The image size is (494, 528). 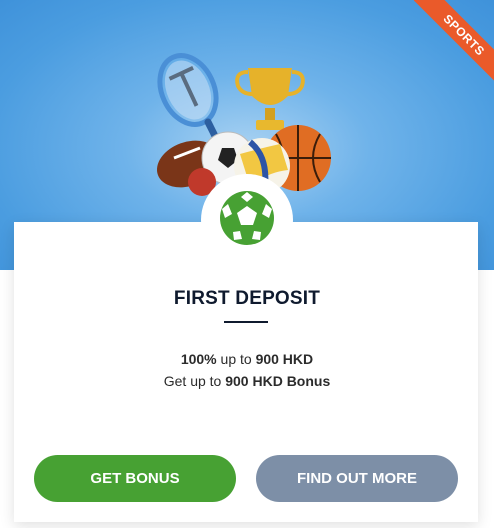 I want to click on offer-amount: 900 HKD, so click(x=284, y=359).